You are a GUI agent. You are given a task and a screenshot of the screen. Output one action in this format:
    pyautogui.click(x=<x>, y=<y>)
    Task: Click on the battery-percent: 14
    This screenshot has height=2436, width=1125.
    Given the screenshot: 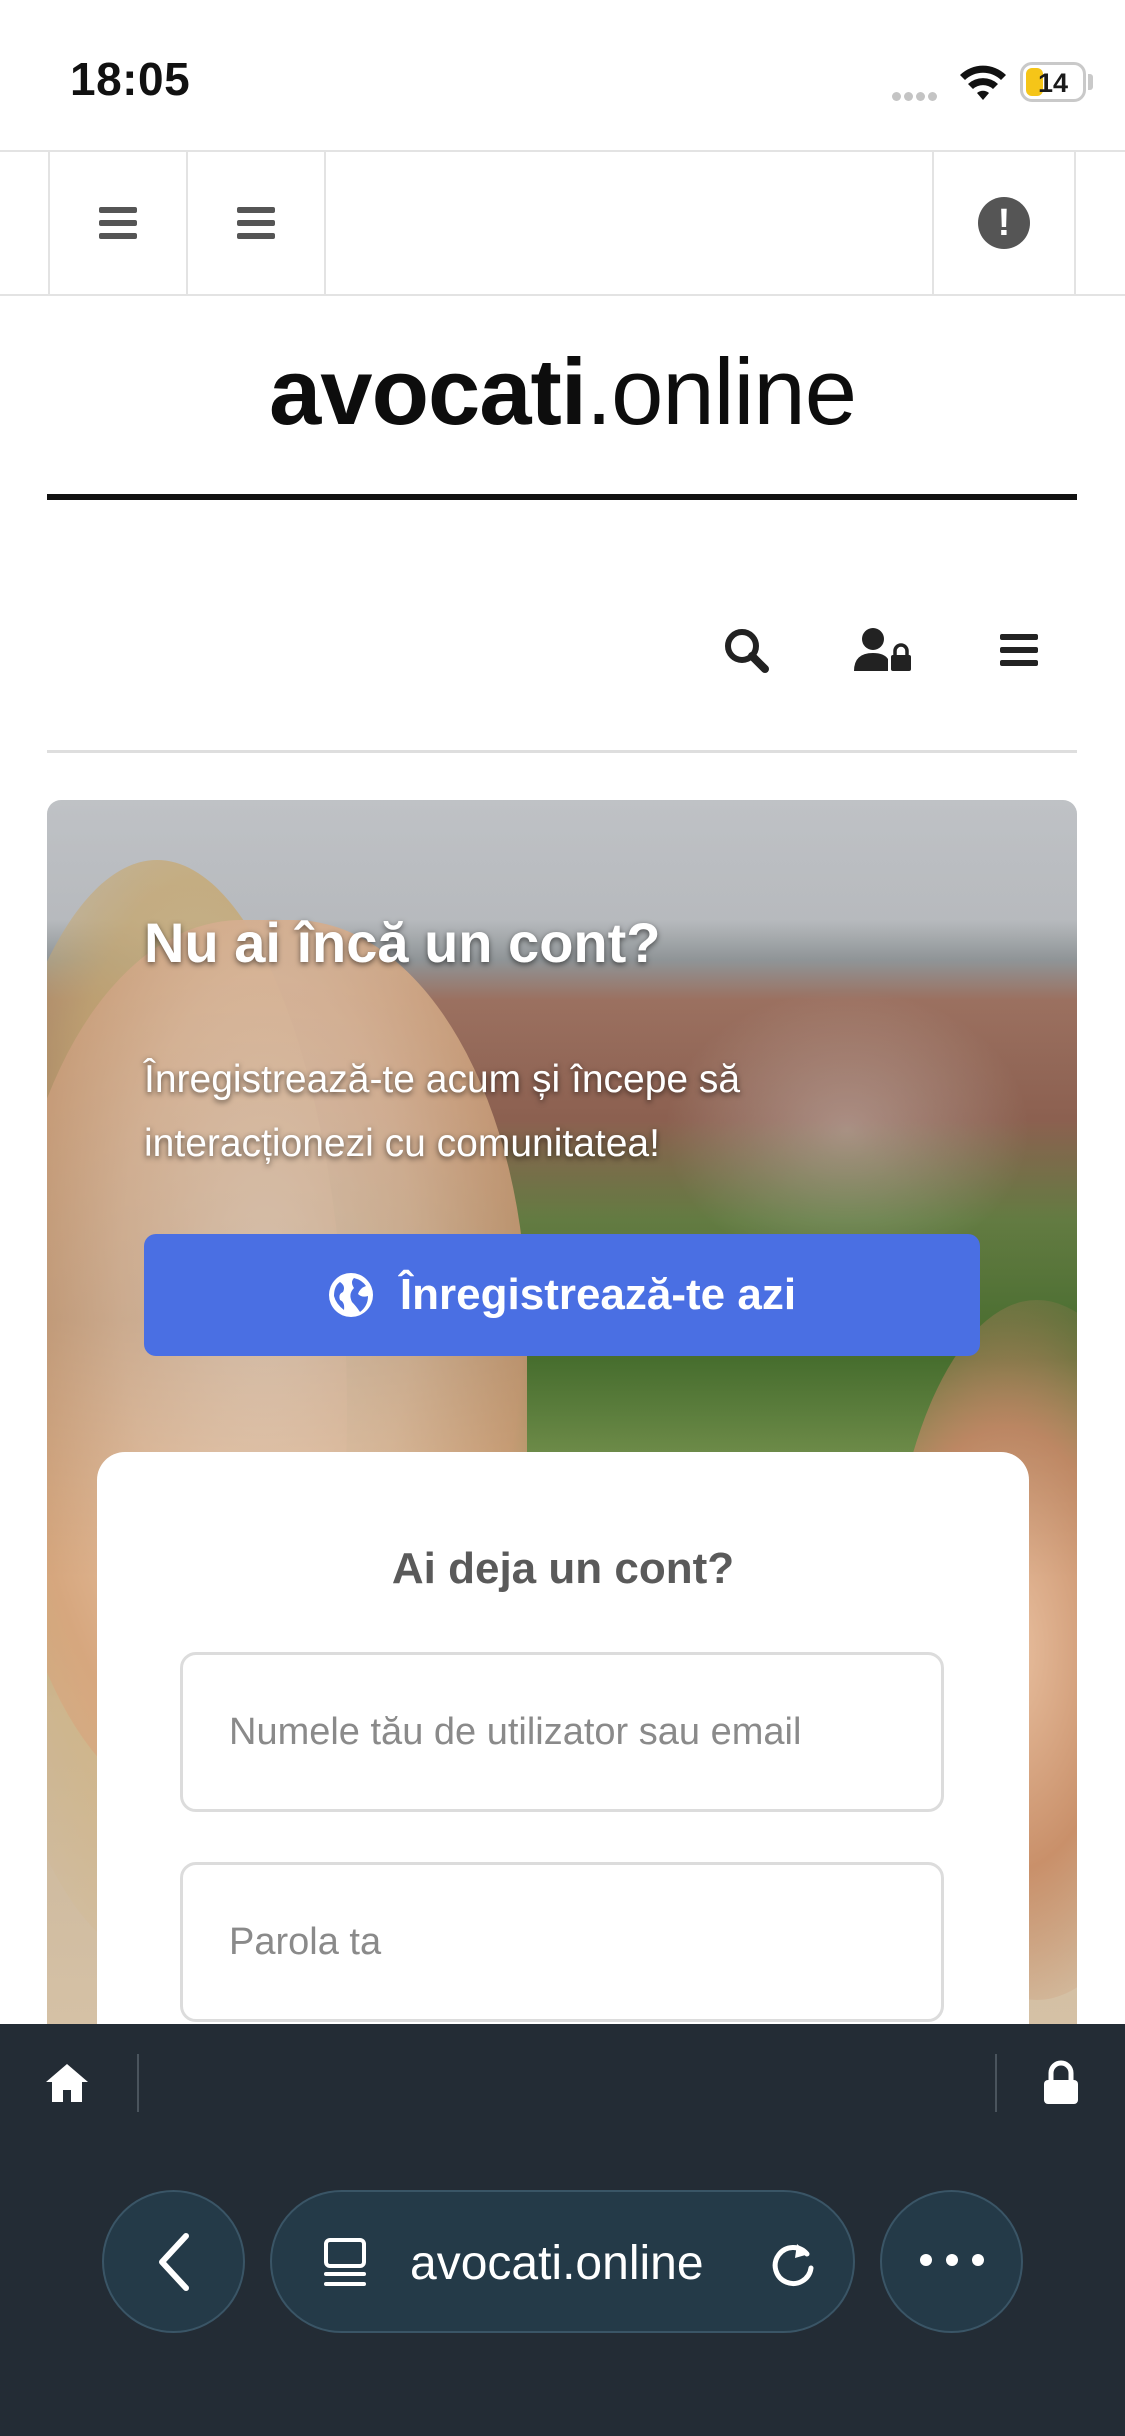 What is the action you would take?
    pyautogui.click(x=1053, y=83)
    